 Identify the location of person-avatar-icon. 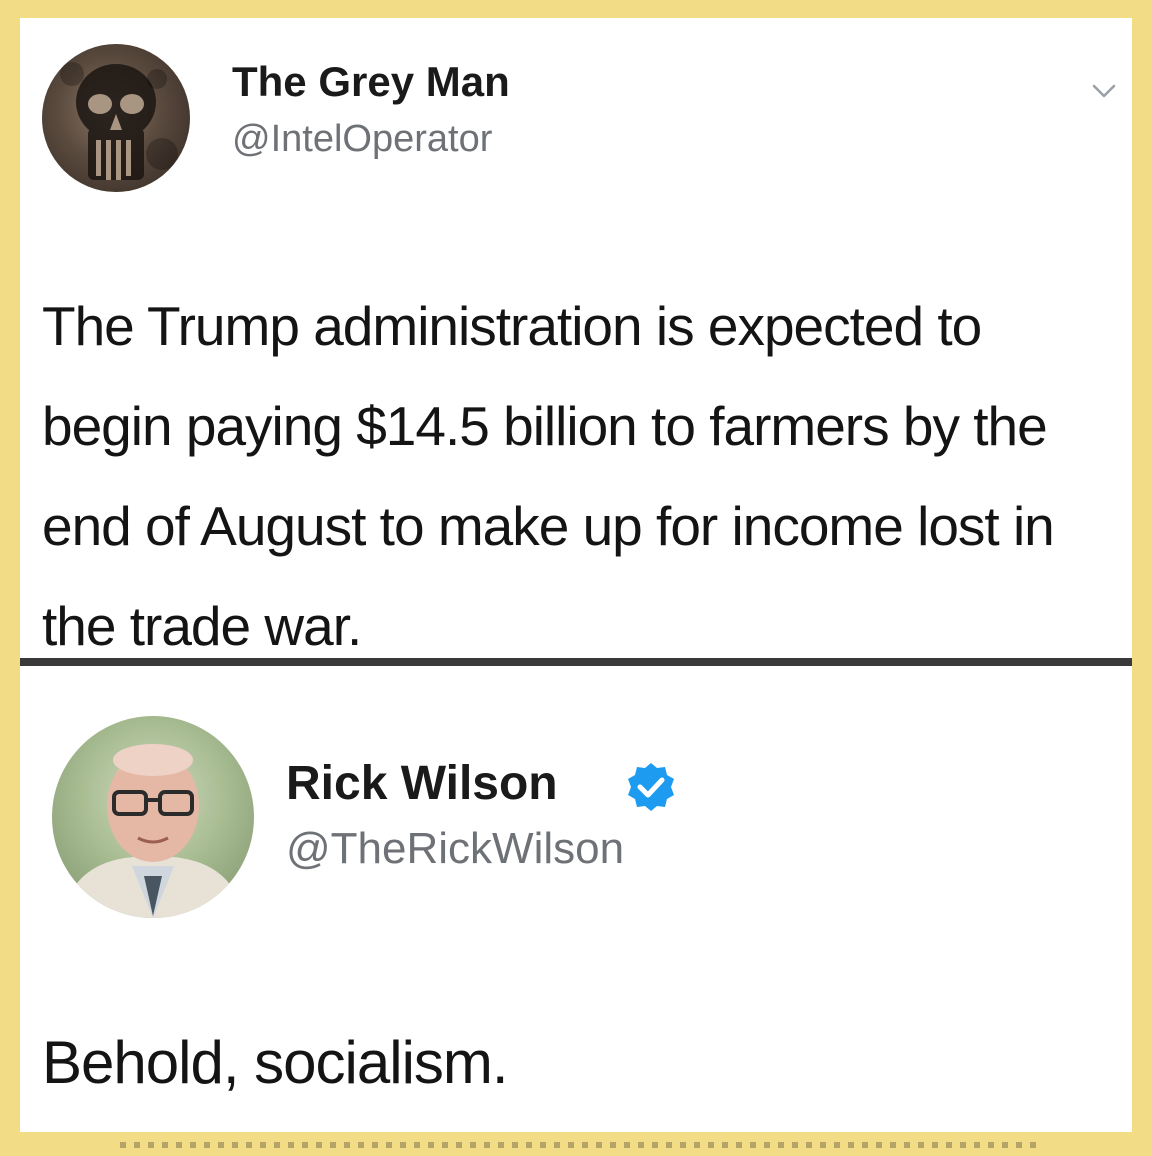
(153, 831).